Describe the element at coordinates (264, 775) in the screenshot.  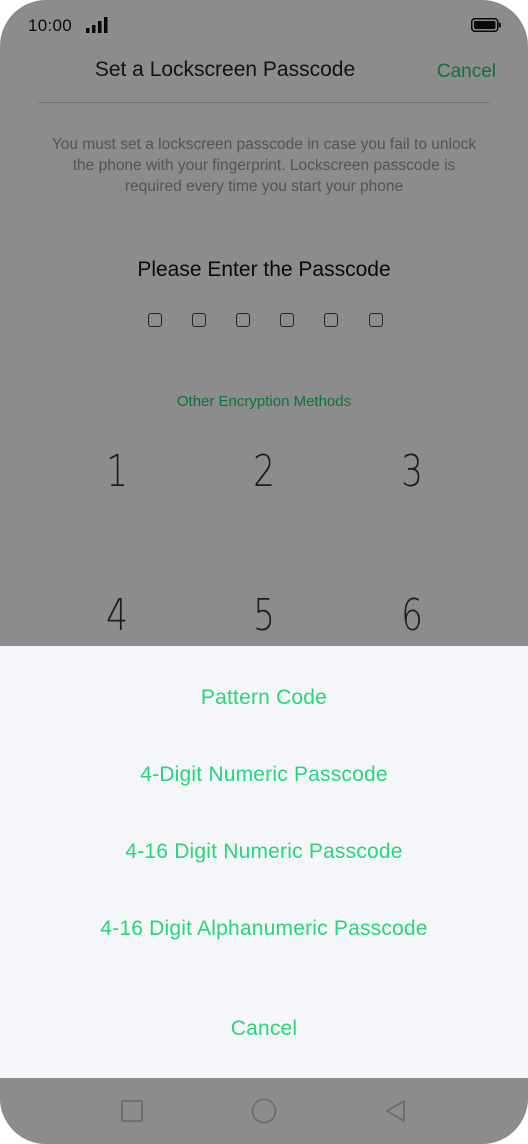
I see `option-4-digit-numeric: 4-Digit Numeric Passcode` at that location.